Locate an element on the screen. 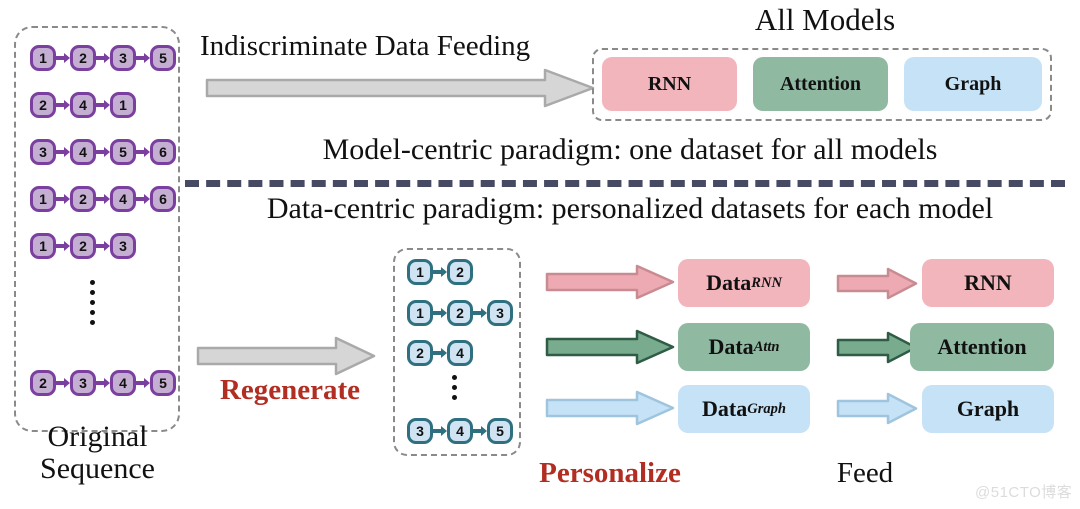  original-sequence-row: 1 2 3 5 is located at coordinates (103, 58).